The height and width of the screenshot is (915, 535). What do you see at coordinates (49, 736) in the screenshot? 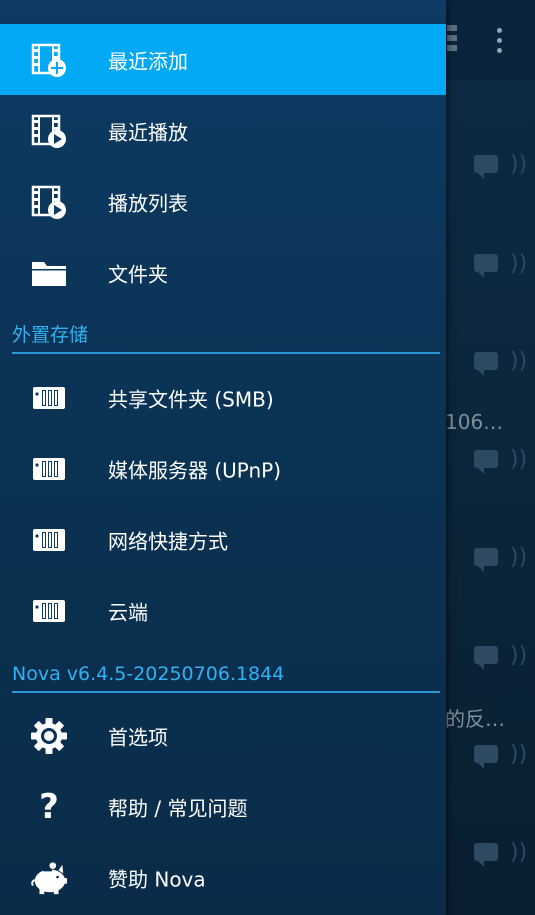
I see `gear-icon` at bounding box center [49, 736].